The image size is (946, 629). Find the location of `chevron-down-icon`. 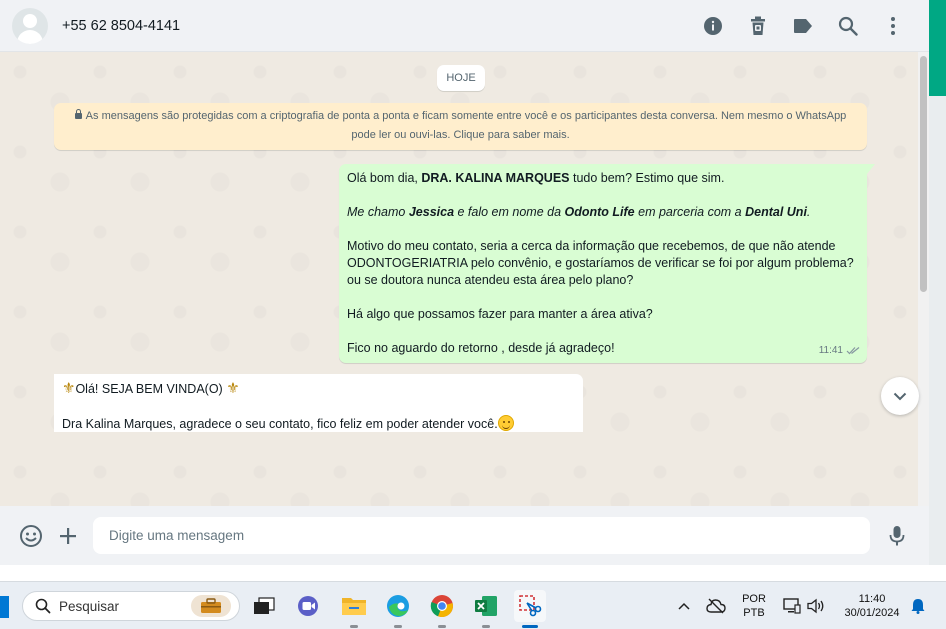

chevron-down-icon is located at coordinates (900, 396).